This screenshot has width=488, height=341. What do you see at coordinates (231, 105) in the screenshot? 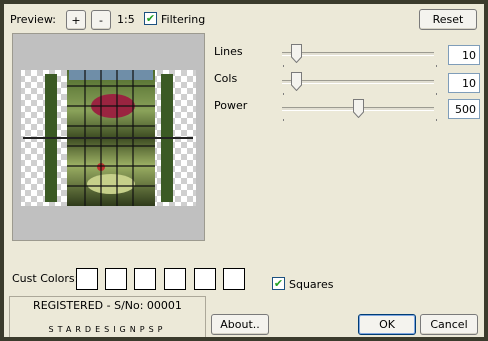
I see `power-label: Power` at bounding box center [231, 105].